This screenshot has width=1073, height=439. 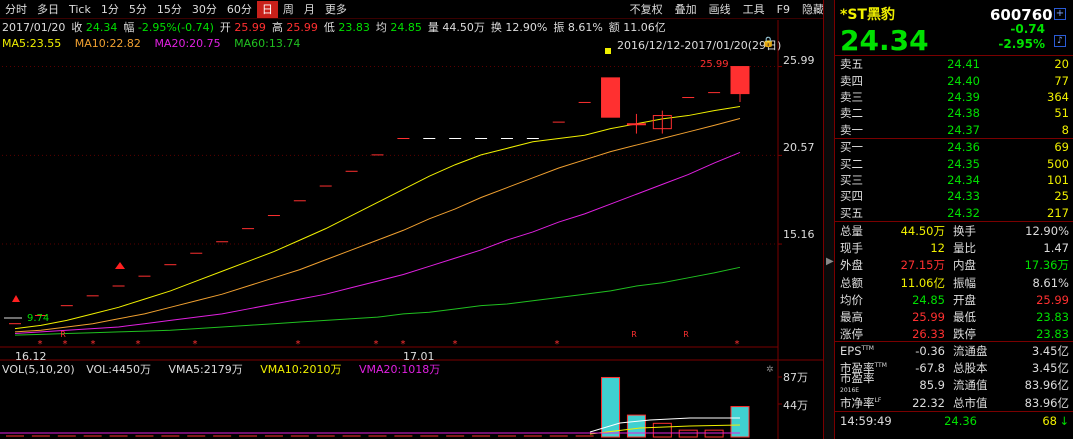 What do you see at coordinates (964, 230) in the screenshot?
I see `stat-l2: 换手` at bounding box center [964, 230].